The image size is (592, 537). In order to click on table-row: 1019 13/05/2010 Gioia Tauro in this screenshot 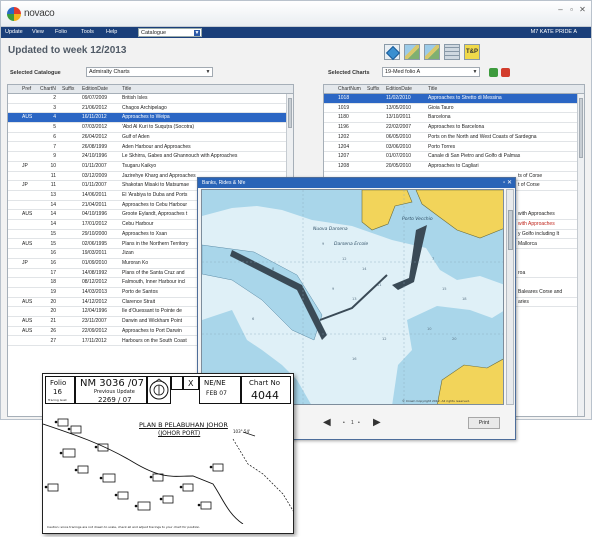, I will do `click(451, 109)`.